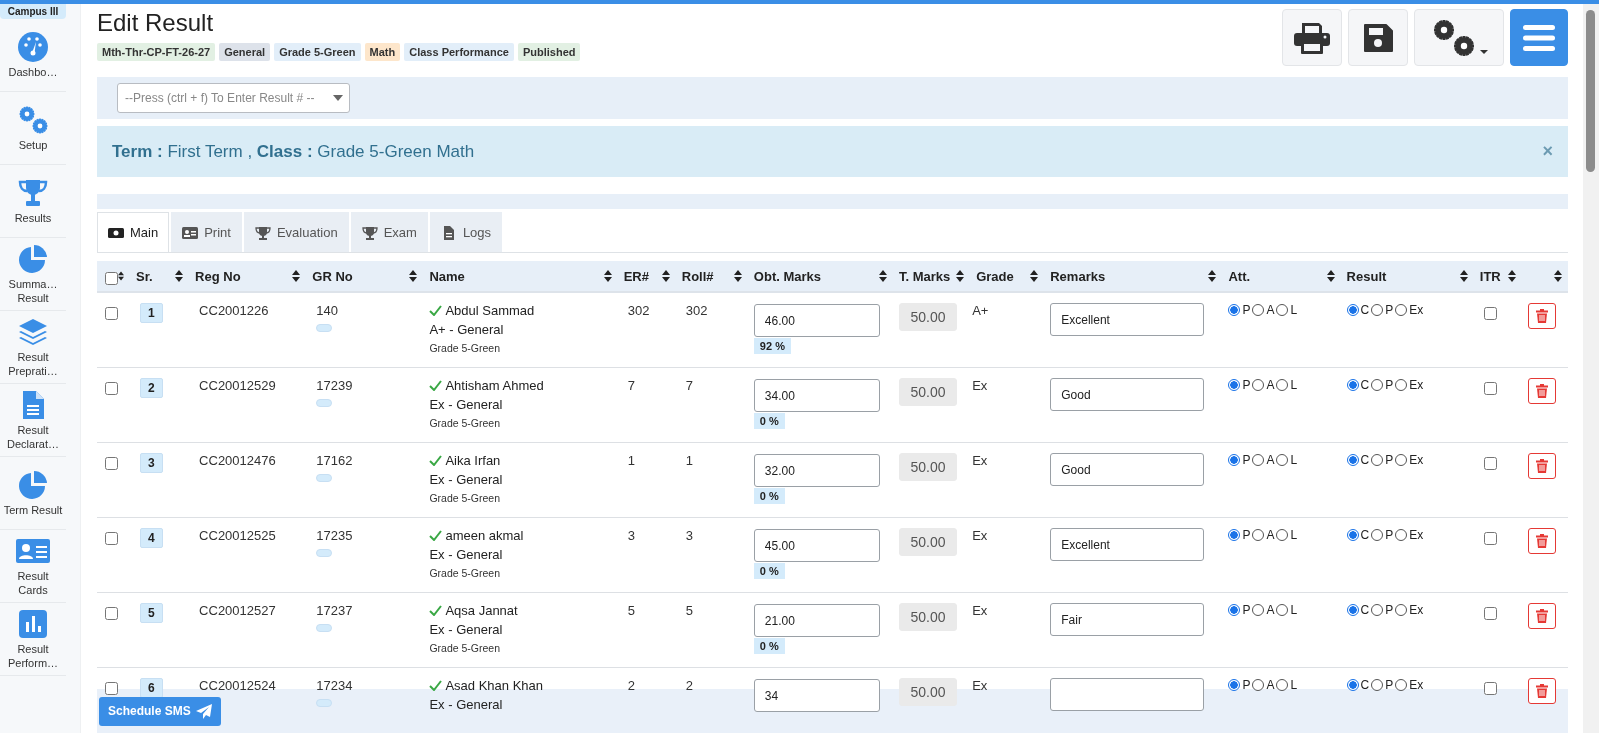 The width and height of the screenshot is (1599, 733). I want to click on remarks-field: Fair, so click(1127, 619).